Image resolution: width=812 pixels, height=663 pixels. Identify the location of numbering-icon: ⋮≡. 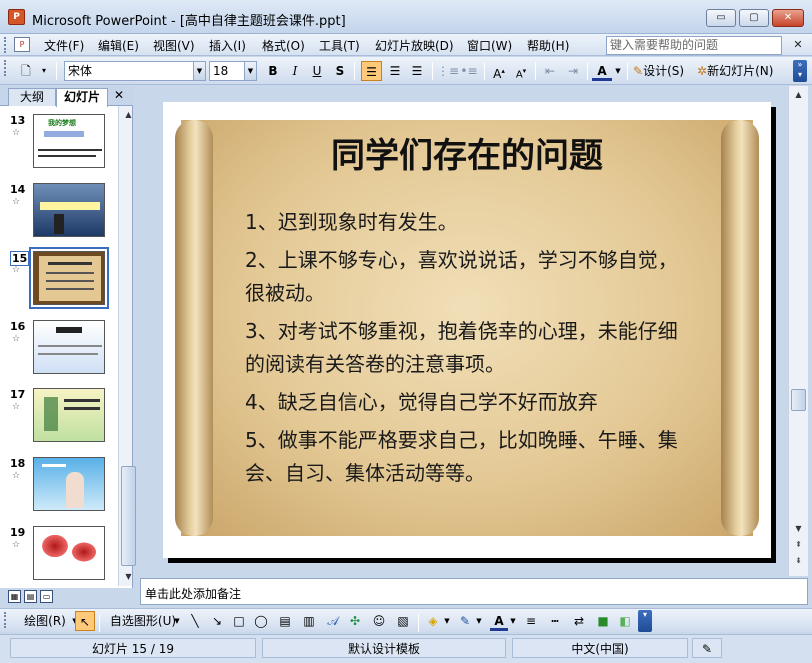
(448, 71).